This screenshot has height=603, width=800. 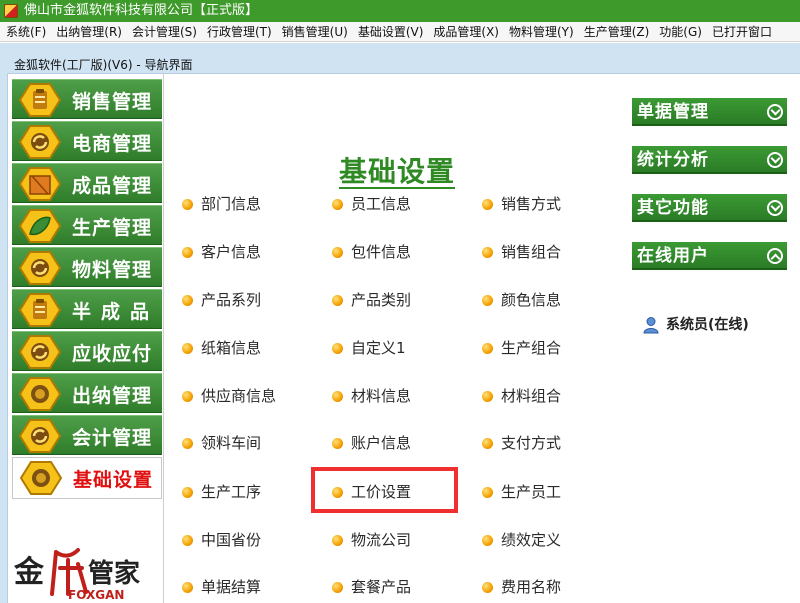 I want to click on section-other: 其它功能, so click(x=709, y=208).